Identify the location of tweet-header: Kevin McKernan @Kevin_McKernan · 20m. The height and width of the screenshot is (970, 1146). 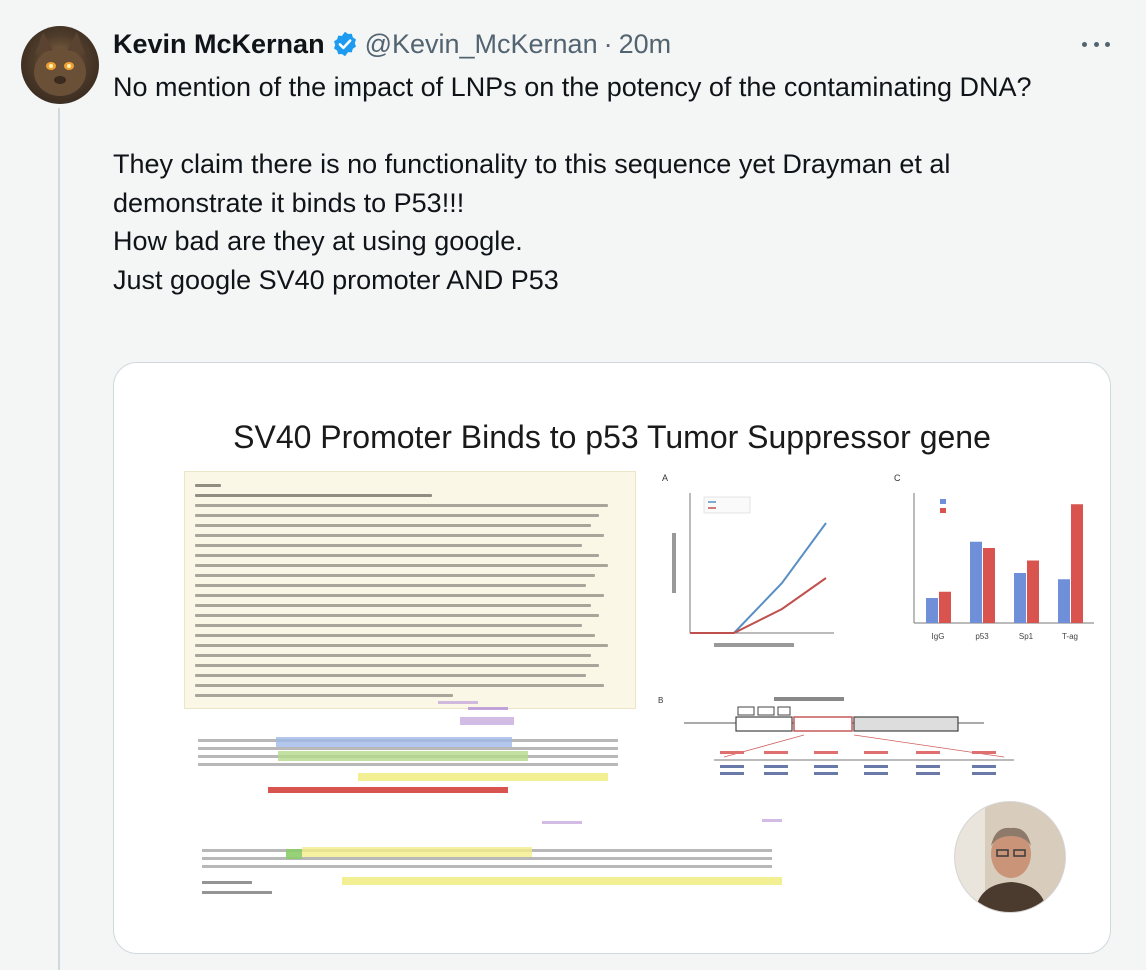
(392, 44).